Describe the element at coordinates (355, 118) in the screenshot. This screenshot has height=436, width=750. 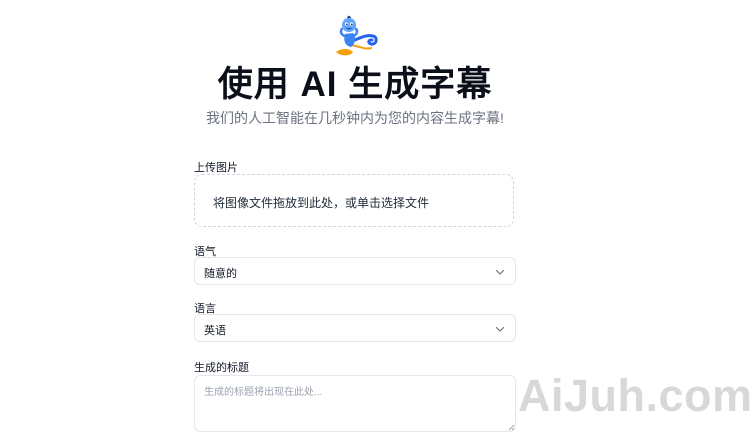
I see `page-subtitle: 我们的人工智能在几秒钟内为您的内容生成字幕!` at that location.